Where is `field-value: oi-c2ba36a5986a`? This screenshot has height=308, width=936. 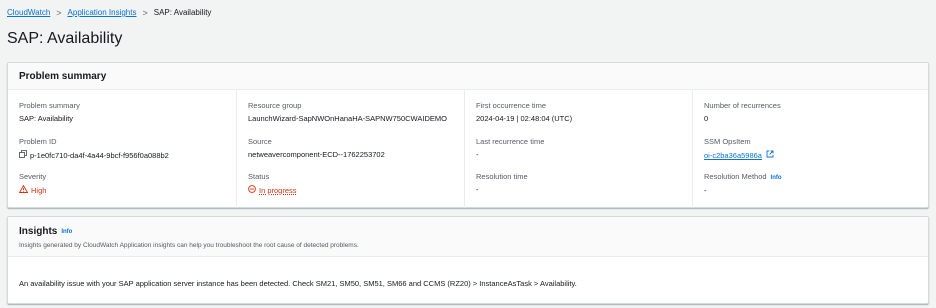
field-value: oi-c2ba36a5986a is located at coordinates (814, 155).